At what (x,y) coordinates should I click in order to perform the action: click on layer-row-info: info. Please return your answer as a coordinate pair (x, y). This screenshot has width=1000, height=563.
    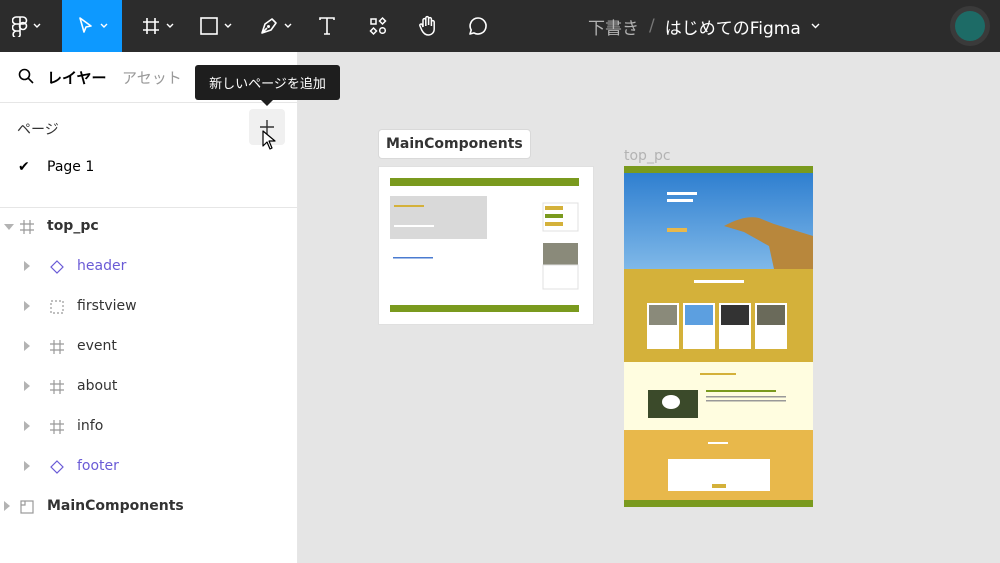
    Looking at the image, I should click on (148, 428).